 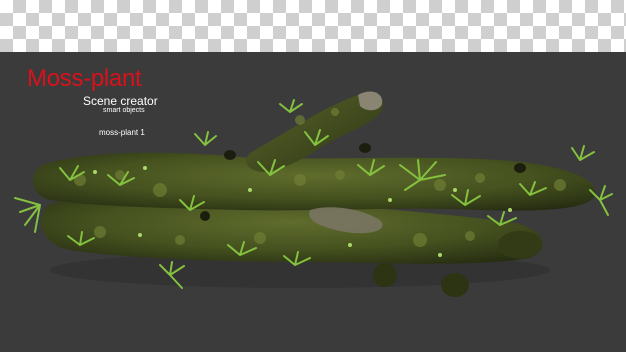 What do you see at coordinates (122, 132) in the screenshot?
I see `image-caption: moss-plant 1` at bounding box center [122, 132].